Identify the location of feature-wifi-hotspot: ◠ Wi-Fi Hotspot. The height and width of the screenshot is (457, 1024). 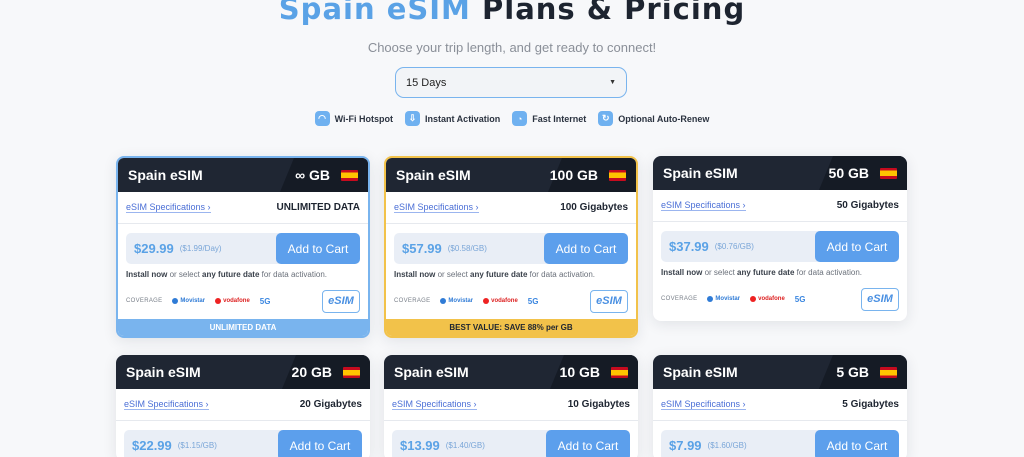
(353, 118).